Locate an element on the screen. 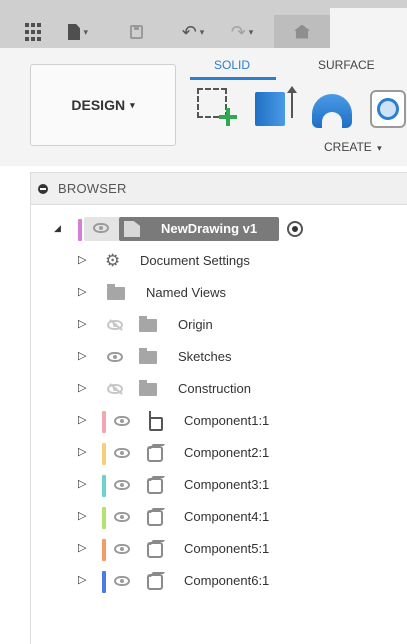 The height and width of the screenshot is (644, 407). quick-access-toolbar: ▾ ↶ ▾ ↷ ▾ is located at coordinates (203, 24).